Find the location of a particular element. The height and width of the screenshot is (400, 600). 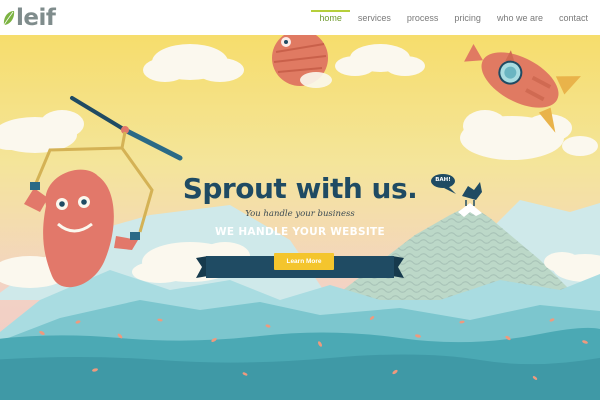

logo: leif is located at coordinates (29, 18).